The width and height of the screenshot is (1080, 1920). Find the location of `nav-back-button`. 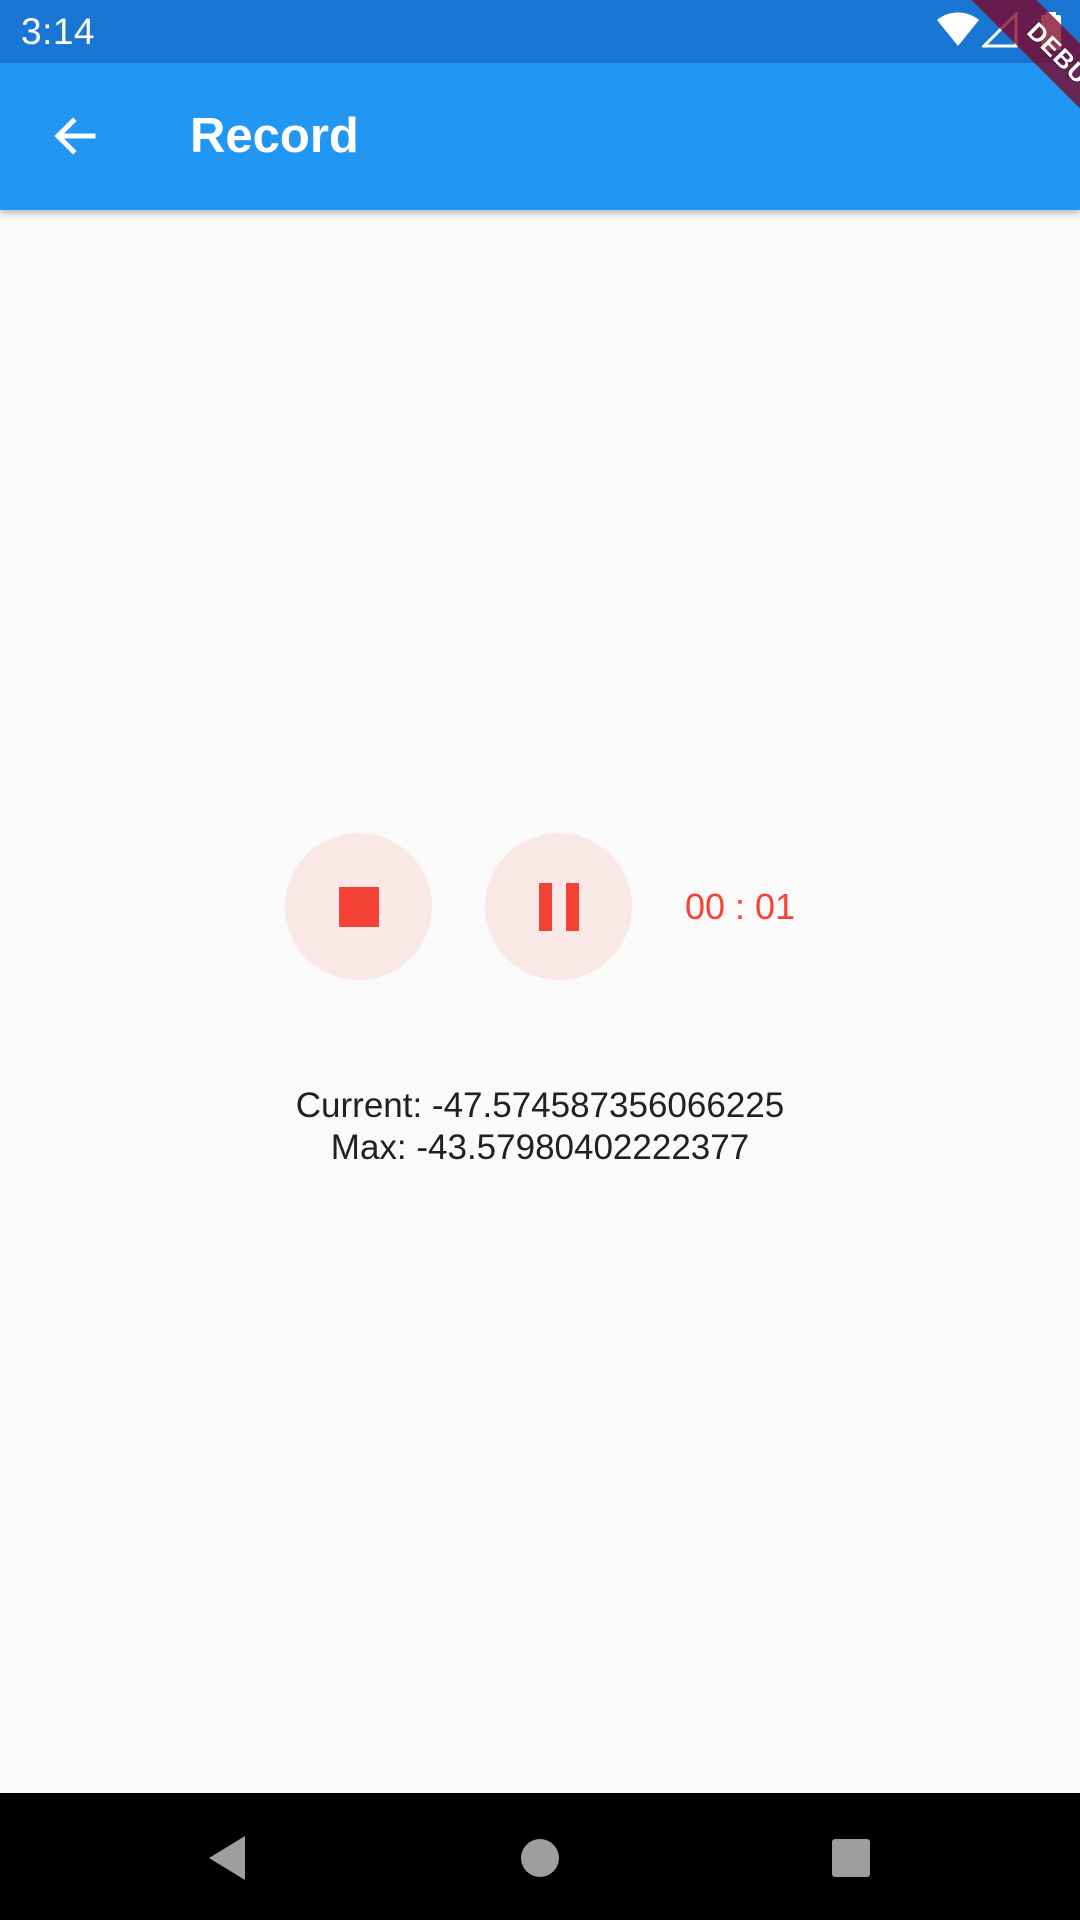

nav-back-button is located at coordinates (227, 1858).